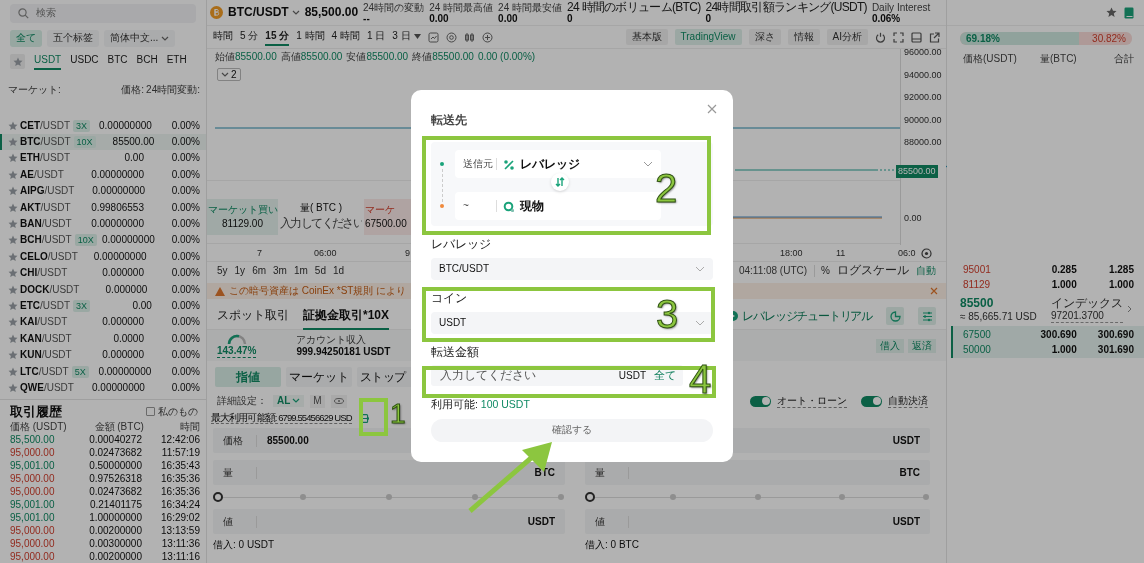  I want to click on field-label: 値, so click(612, 521).